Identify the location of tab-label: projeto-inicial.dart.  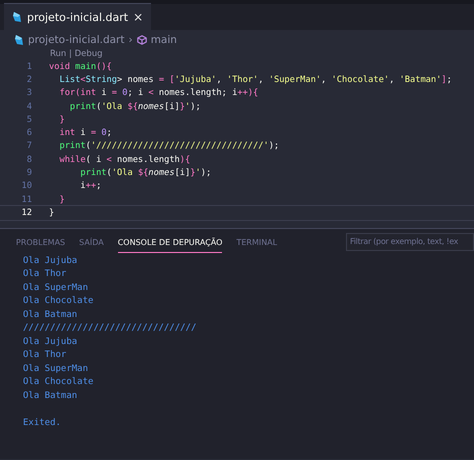
(77, 17).